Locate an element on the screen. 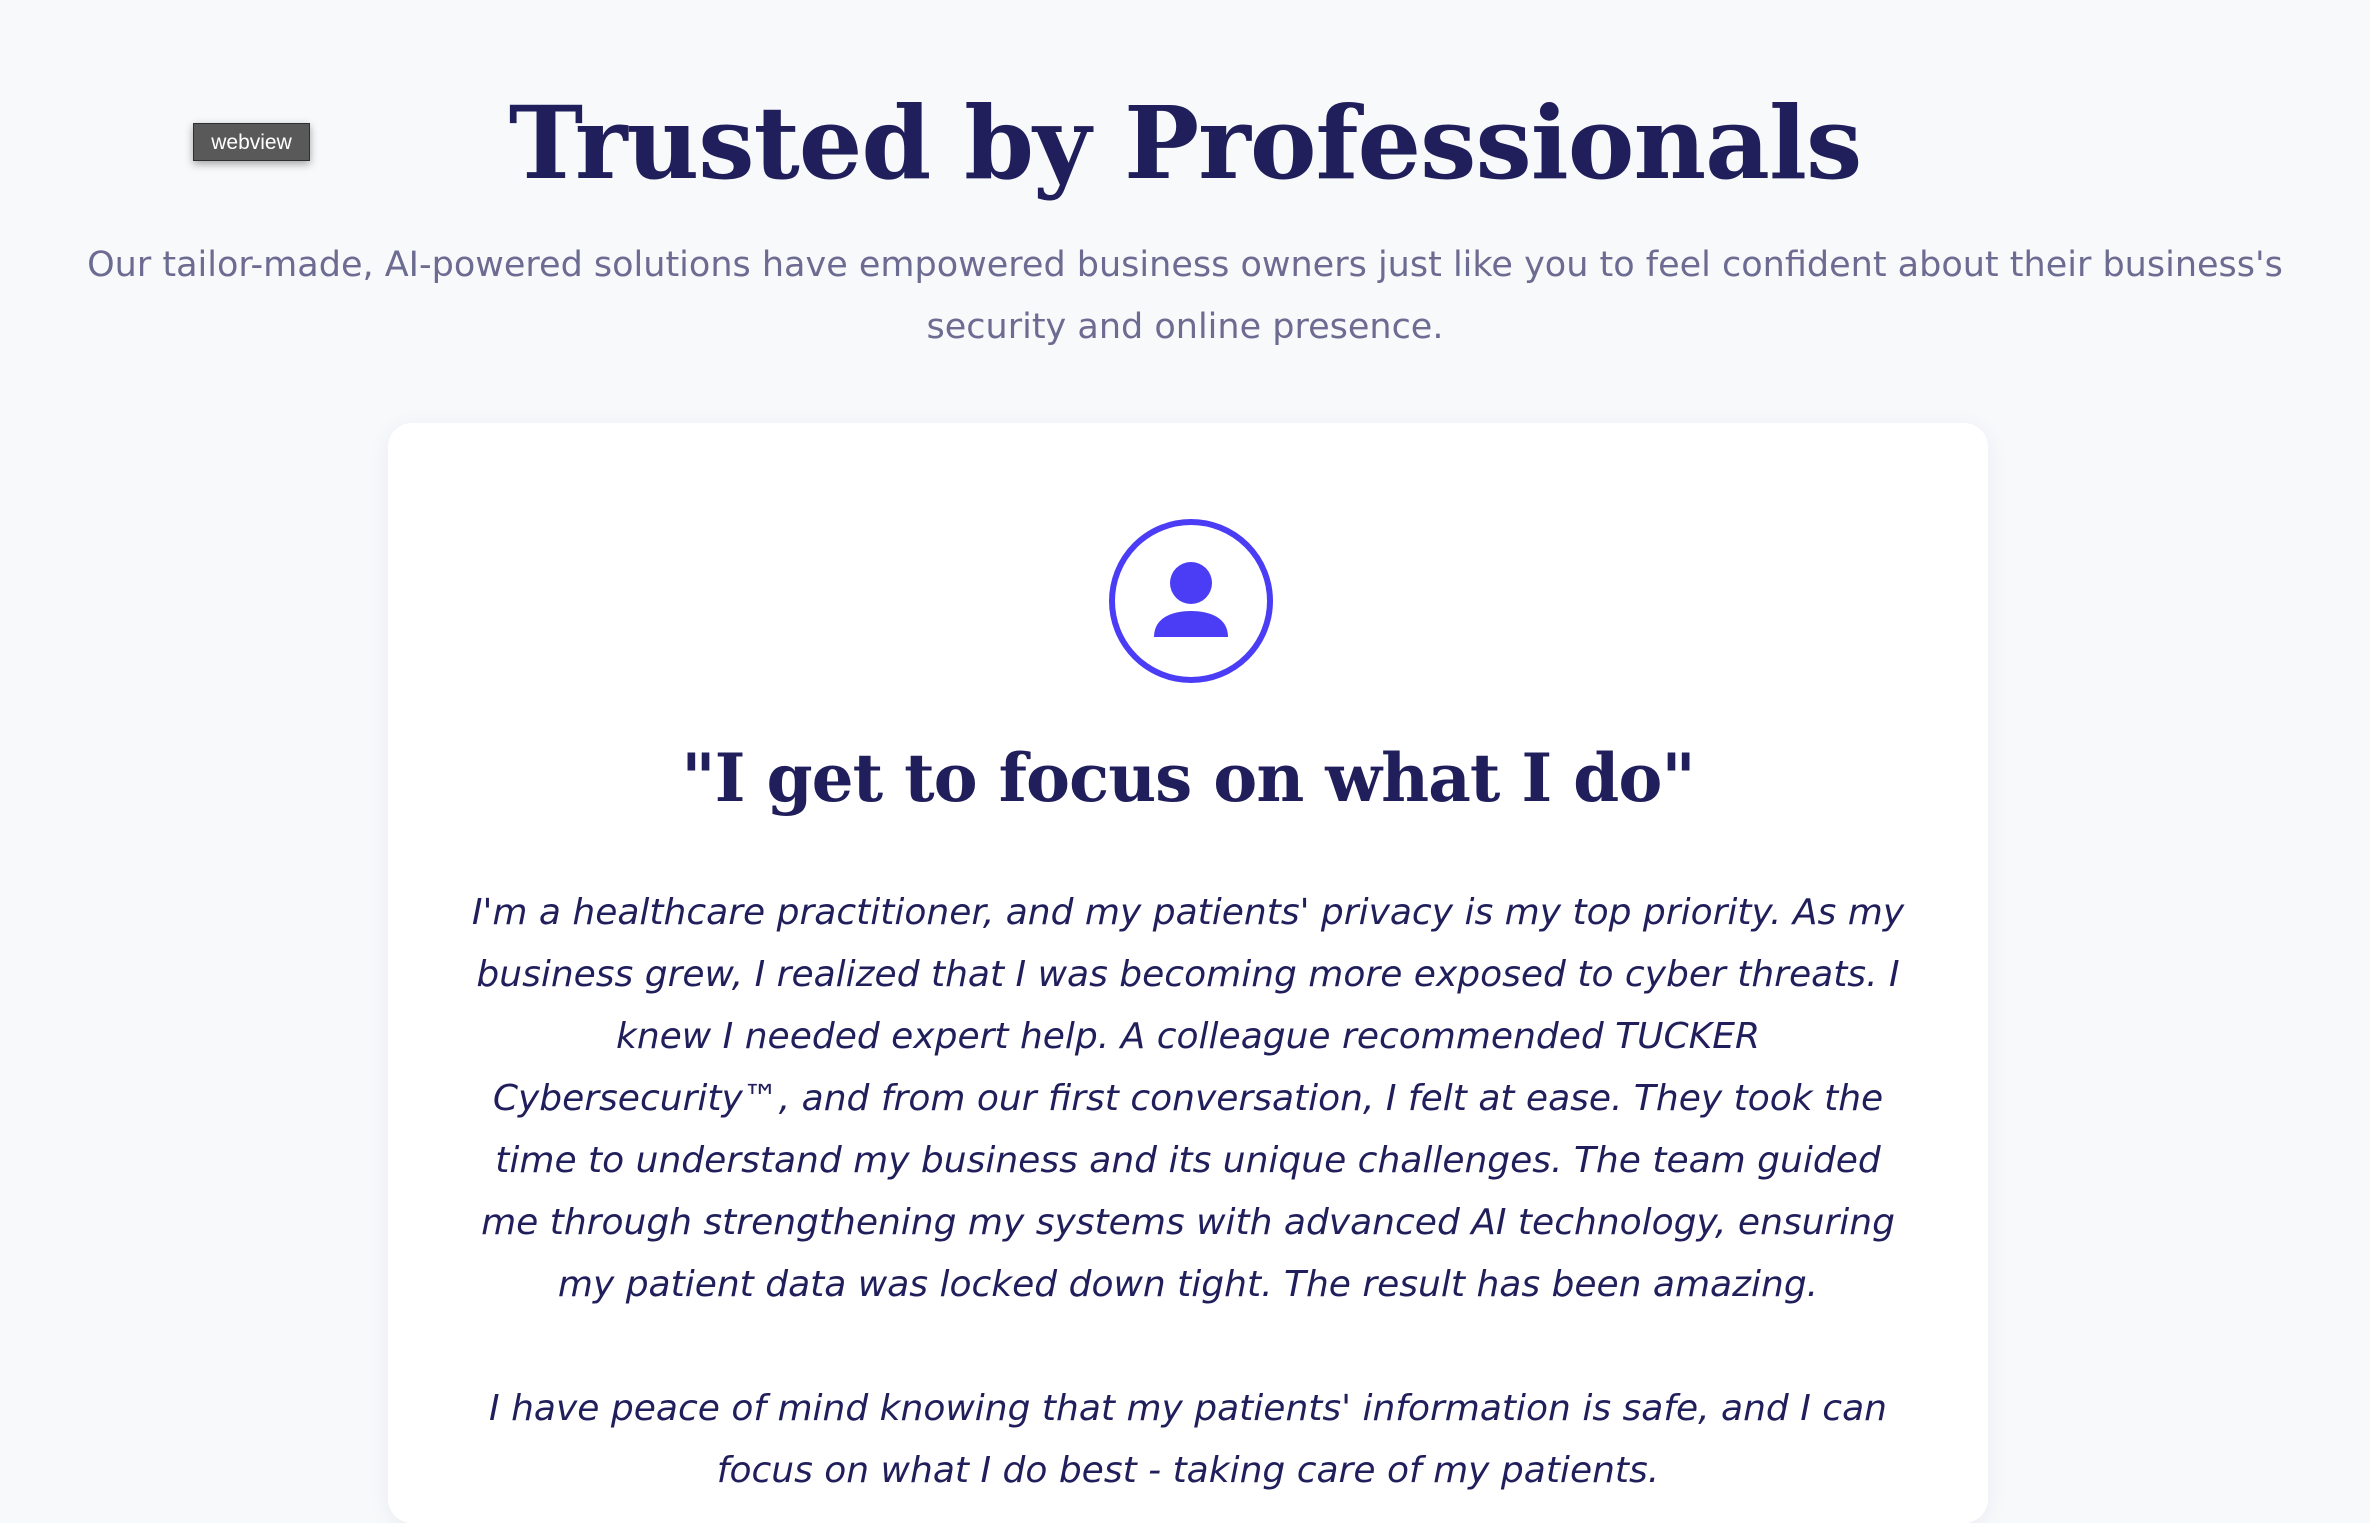 Image resolution: width=2370 pixels, height=1523 pixels. avatar is located at coordinates (1191, 601).